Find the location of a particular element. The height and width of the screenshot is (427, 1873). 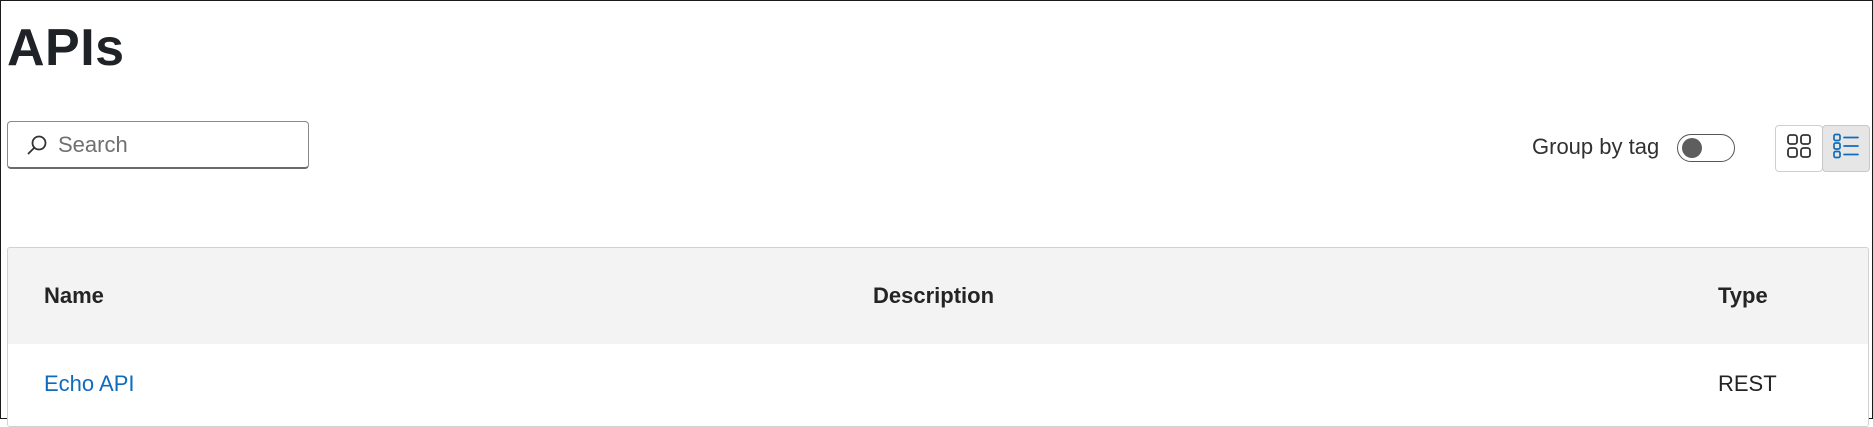

grid-icon is located at coordinates (1799, 148).